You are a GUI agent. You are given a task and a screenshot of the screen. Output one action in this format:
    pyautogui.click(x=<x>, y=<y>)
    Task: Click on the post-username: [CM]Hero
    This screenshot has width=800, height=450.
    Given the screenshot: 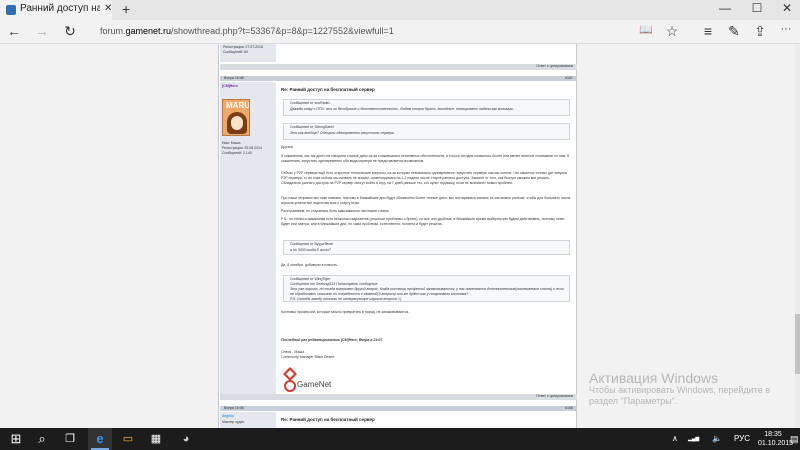 What is the action you would take?
    pyautogui.click(x=230, y=86)
    